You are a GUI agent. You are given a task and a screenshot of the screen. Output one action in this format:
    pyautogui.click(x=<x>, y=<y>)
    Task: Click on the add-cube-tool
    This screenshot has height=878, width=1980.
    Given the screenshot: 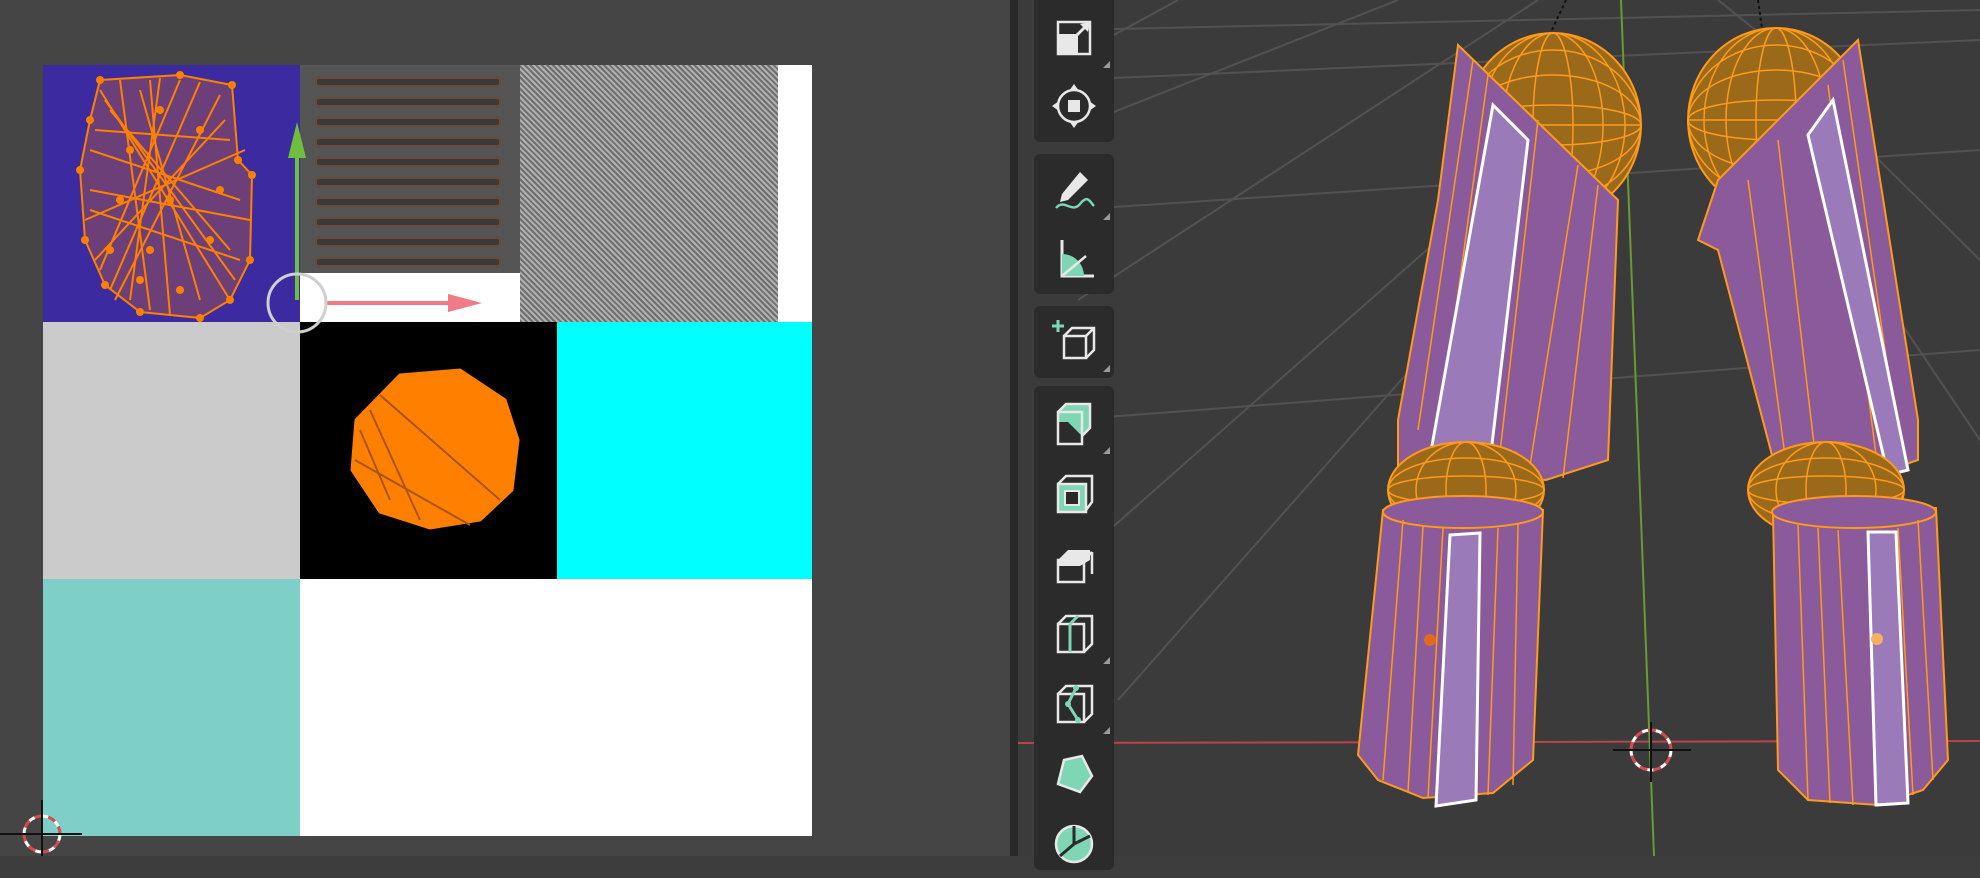 What is the action you would take?
    pyautogui.click(x=1074, y=342)
    